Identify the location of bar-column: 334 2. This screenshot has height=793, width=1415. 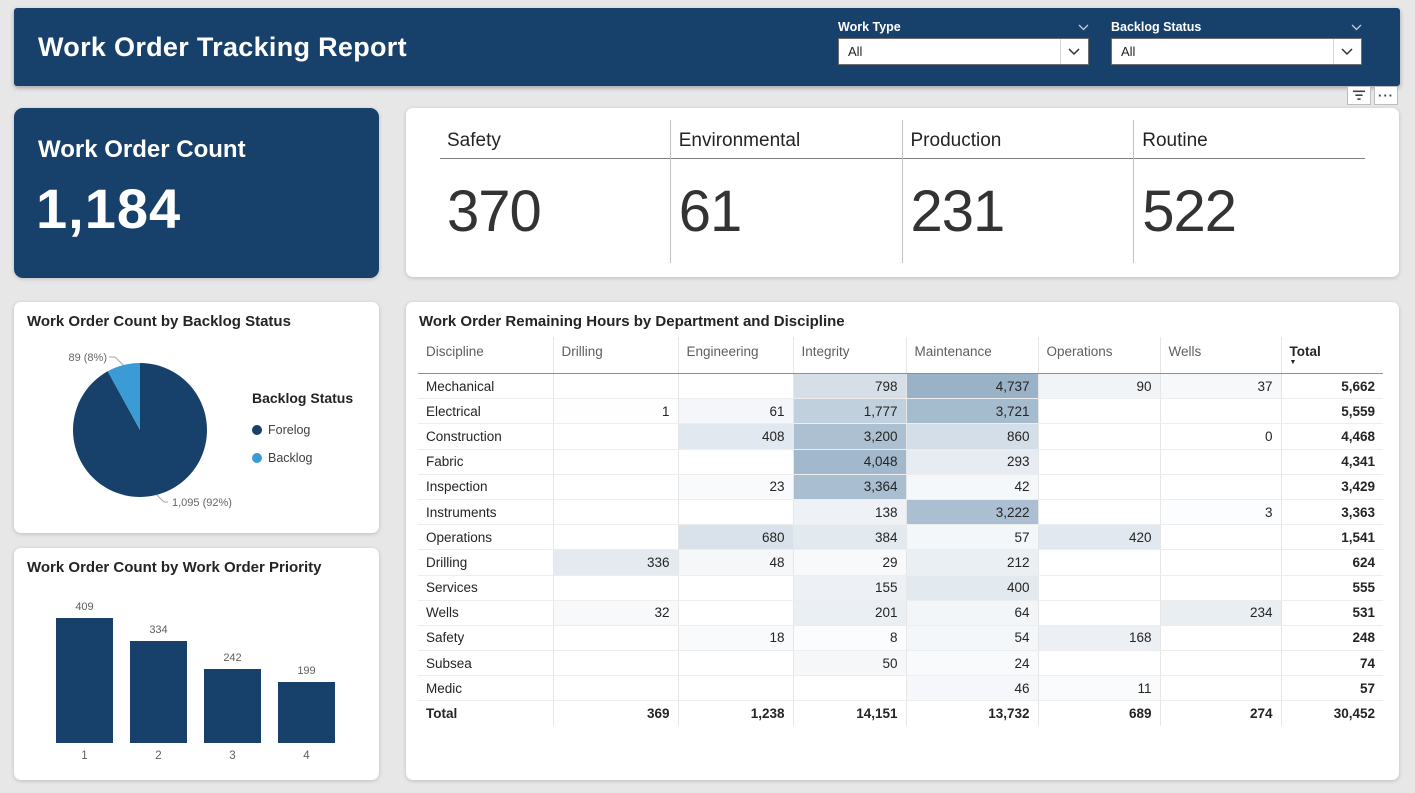
(158, 694).